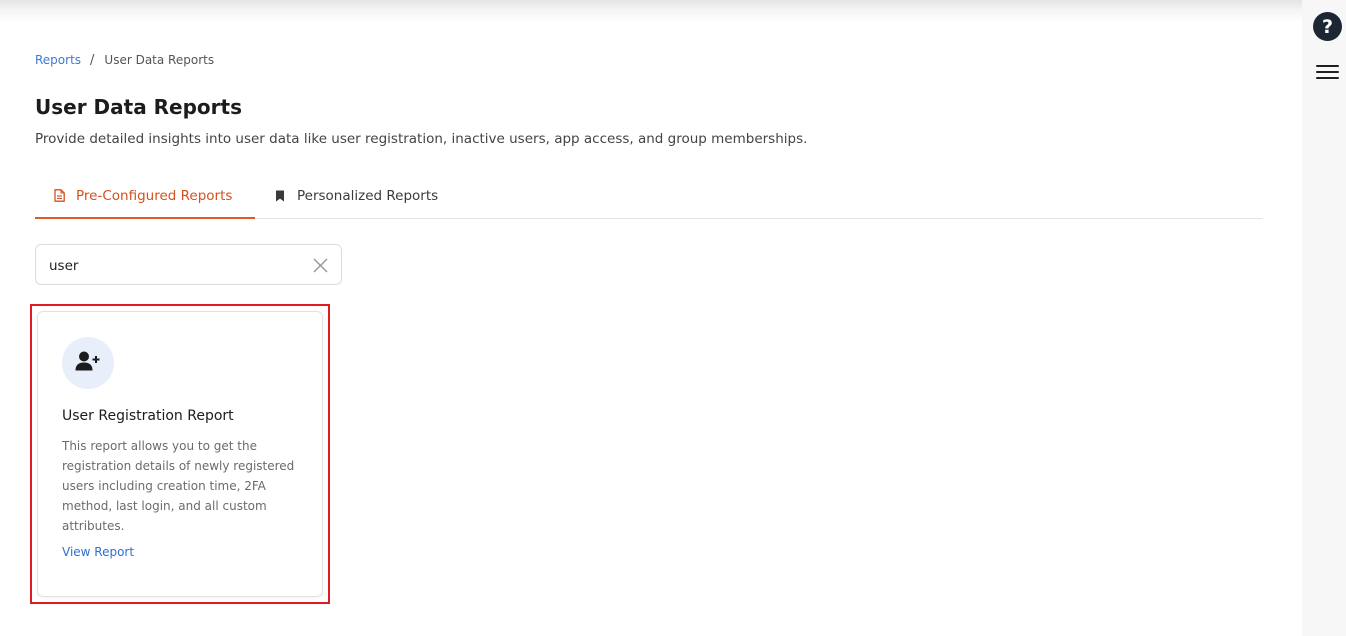 The height and width of the screenshot is (636, 1346). I want to click on right-rail, so click(1324, 318).